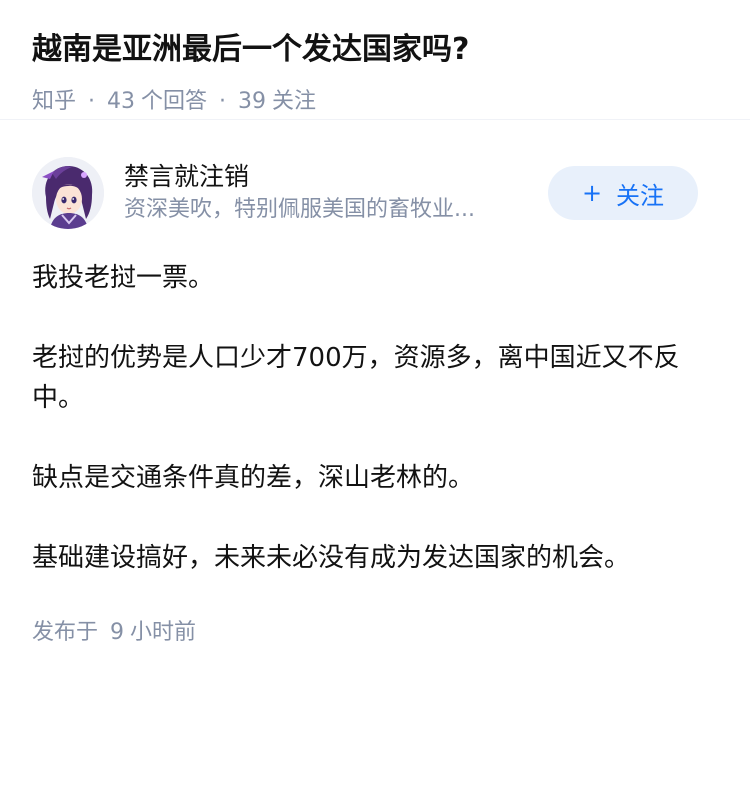  I want to click on answer-paragraph: 基础建设搞好，未来未必没有成为发达国家的机会。, so click(331, 558).